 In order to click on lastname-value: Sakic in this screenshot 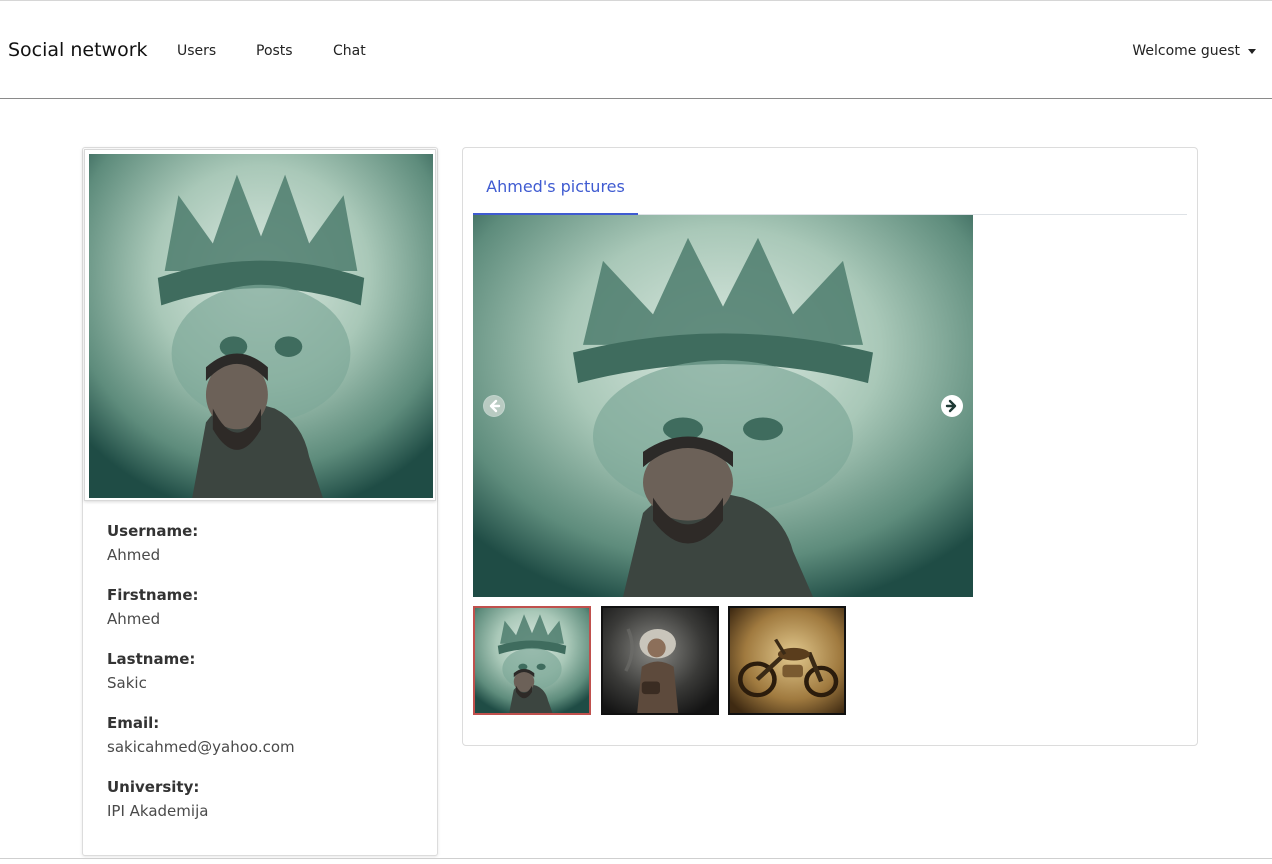, I will do `click(127, 683)`.